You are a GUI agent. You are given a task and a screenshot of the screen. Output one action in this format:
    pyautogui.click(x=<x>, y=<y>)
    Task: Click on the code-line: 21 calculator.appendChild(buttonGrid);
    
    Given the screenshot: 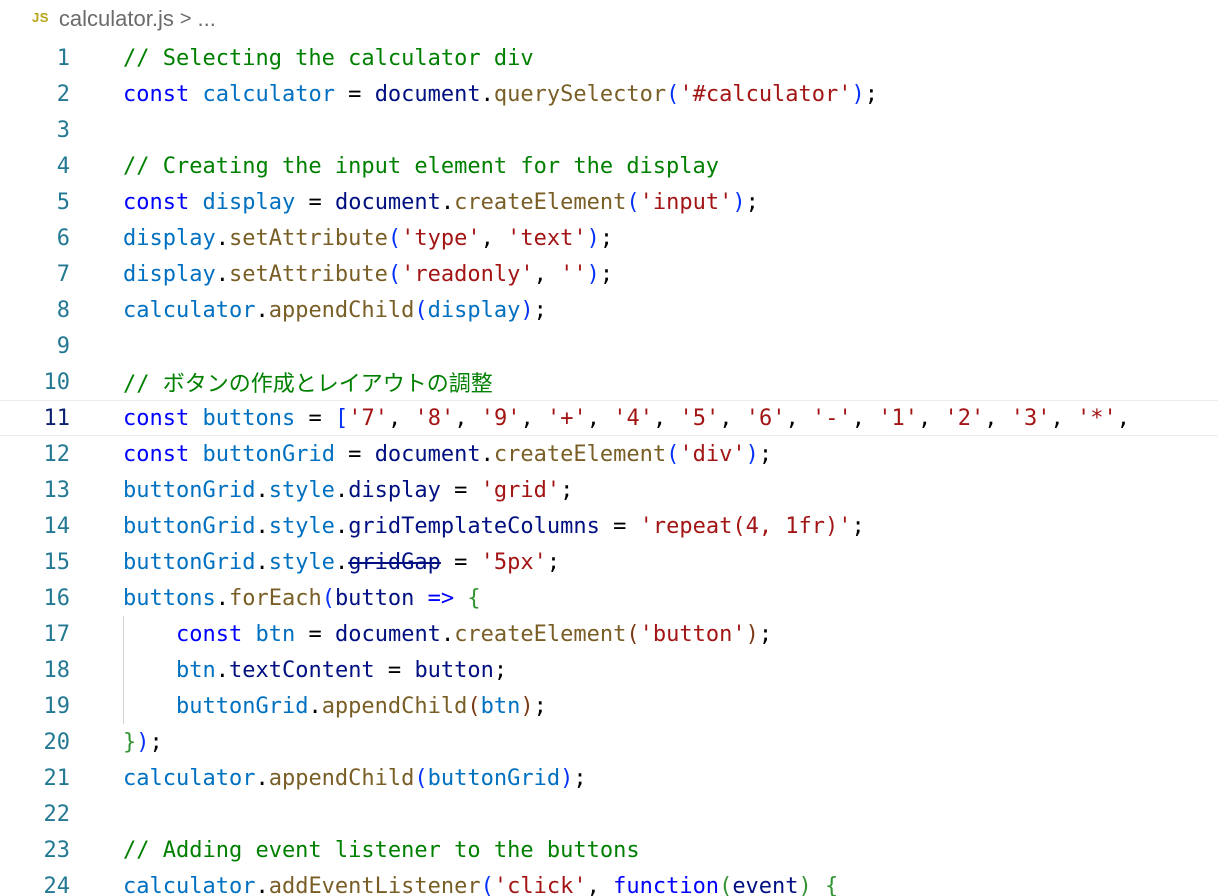 What is the action you would take?
    pyautogui.click(x=609, y=778)
    